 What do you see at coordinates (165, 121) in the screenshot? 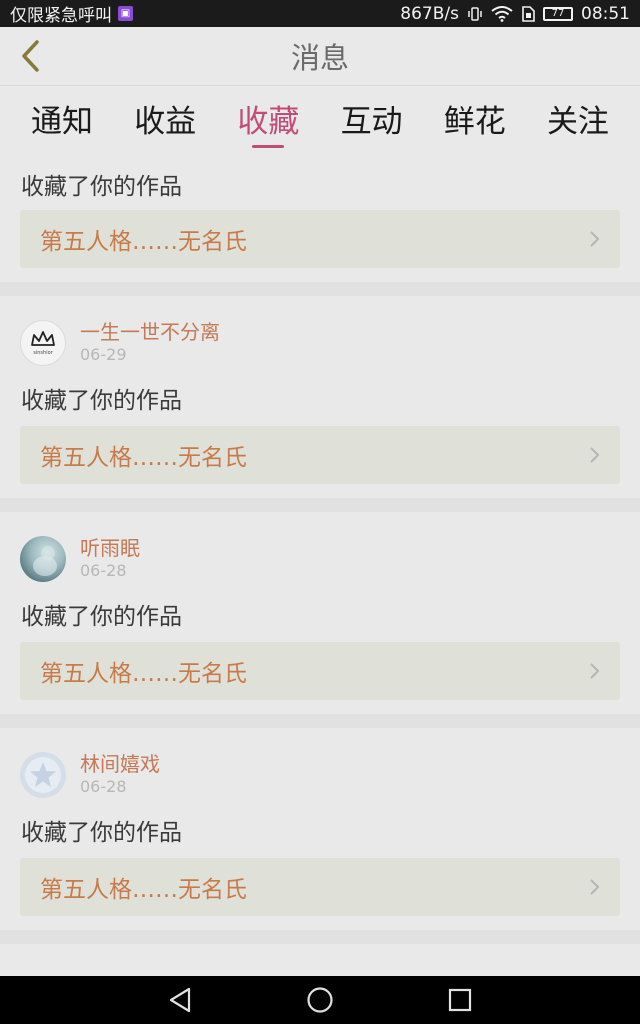
I see `tab-label: 收益` at bounding box center [165, 121].